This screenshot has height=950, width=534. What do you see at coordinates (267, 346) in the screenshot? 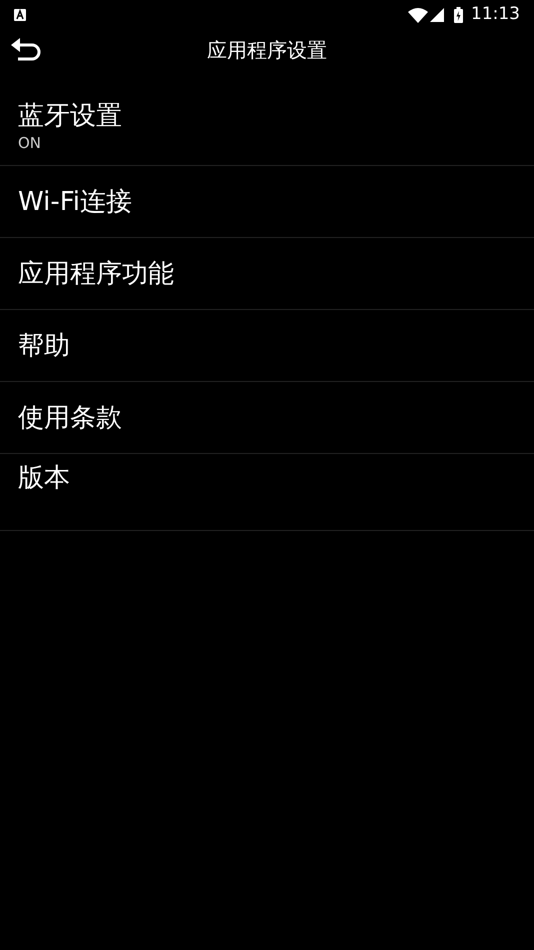
I see `settings-item: 帮助` at bounding box center [267, 346].